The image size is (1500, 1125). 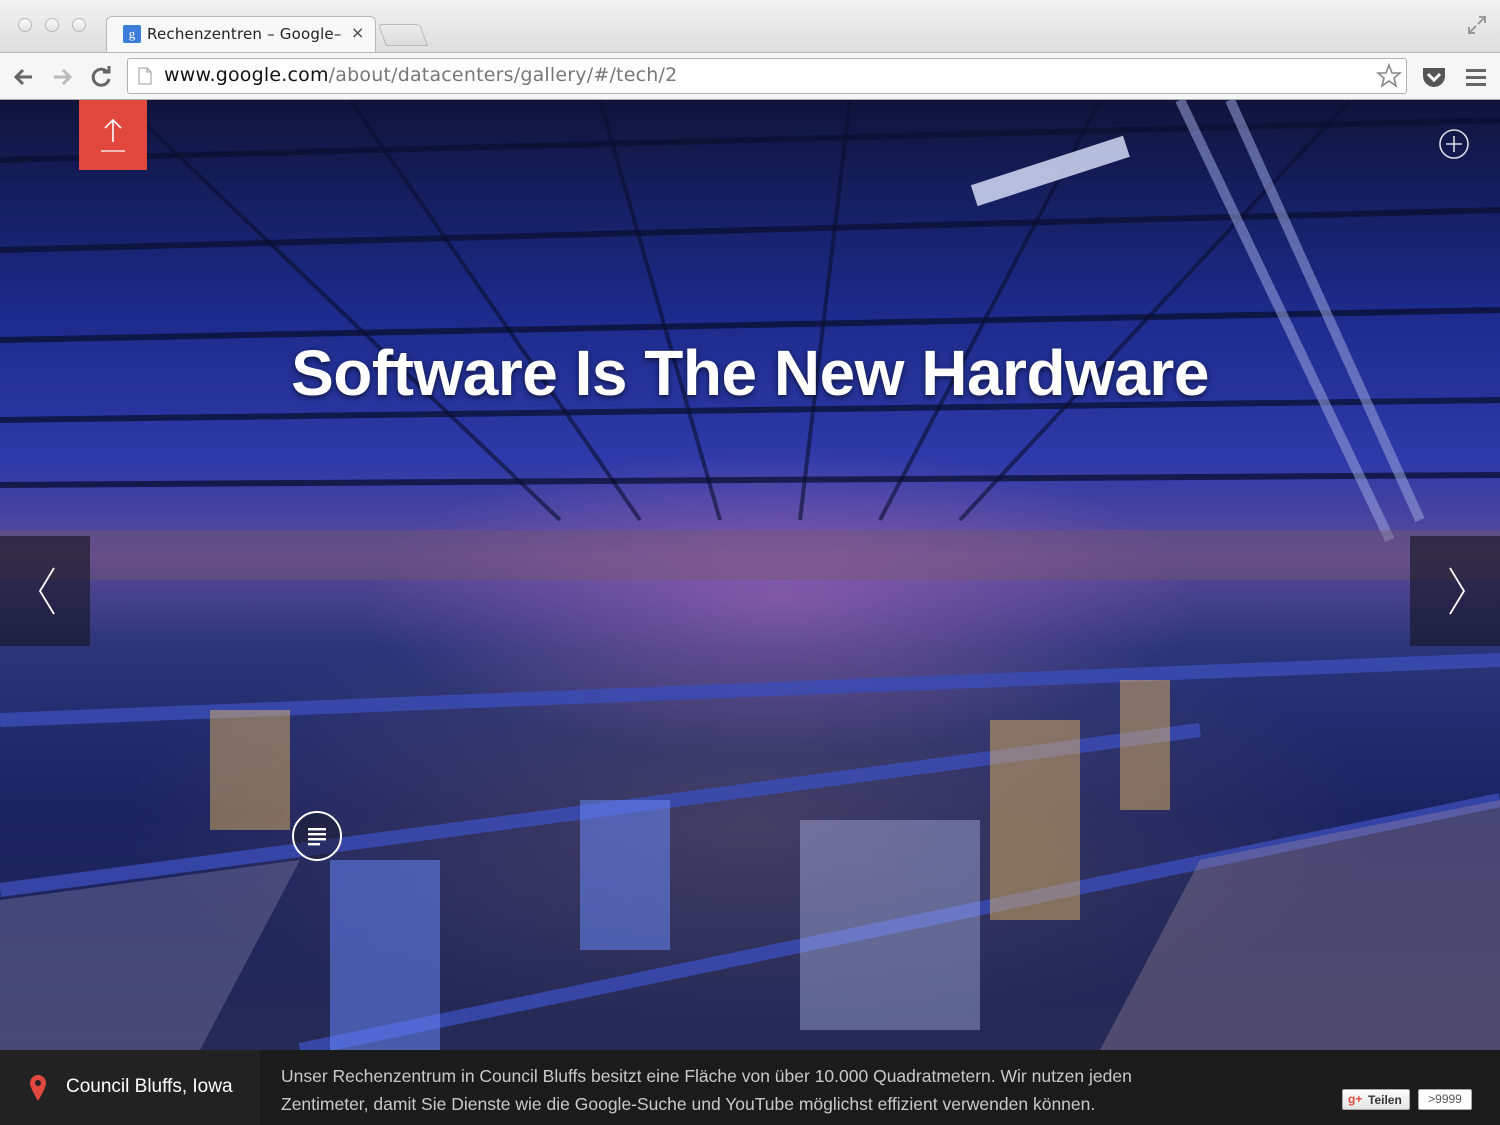 I want to click on share-label: Teilen, so click(x=1385, y=1100).